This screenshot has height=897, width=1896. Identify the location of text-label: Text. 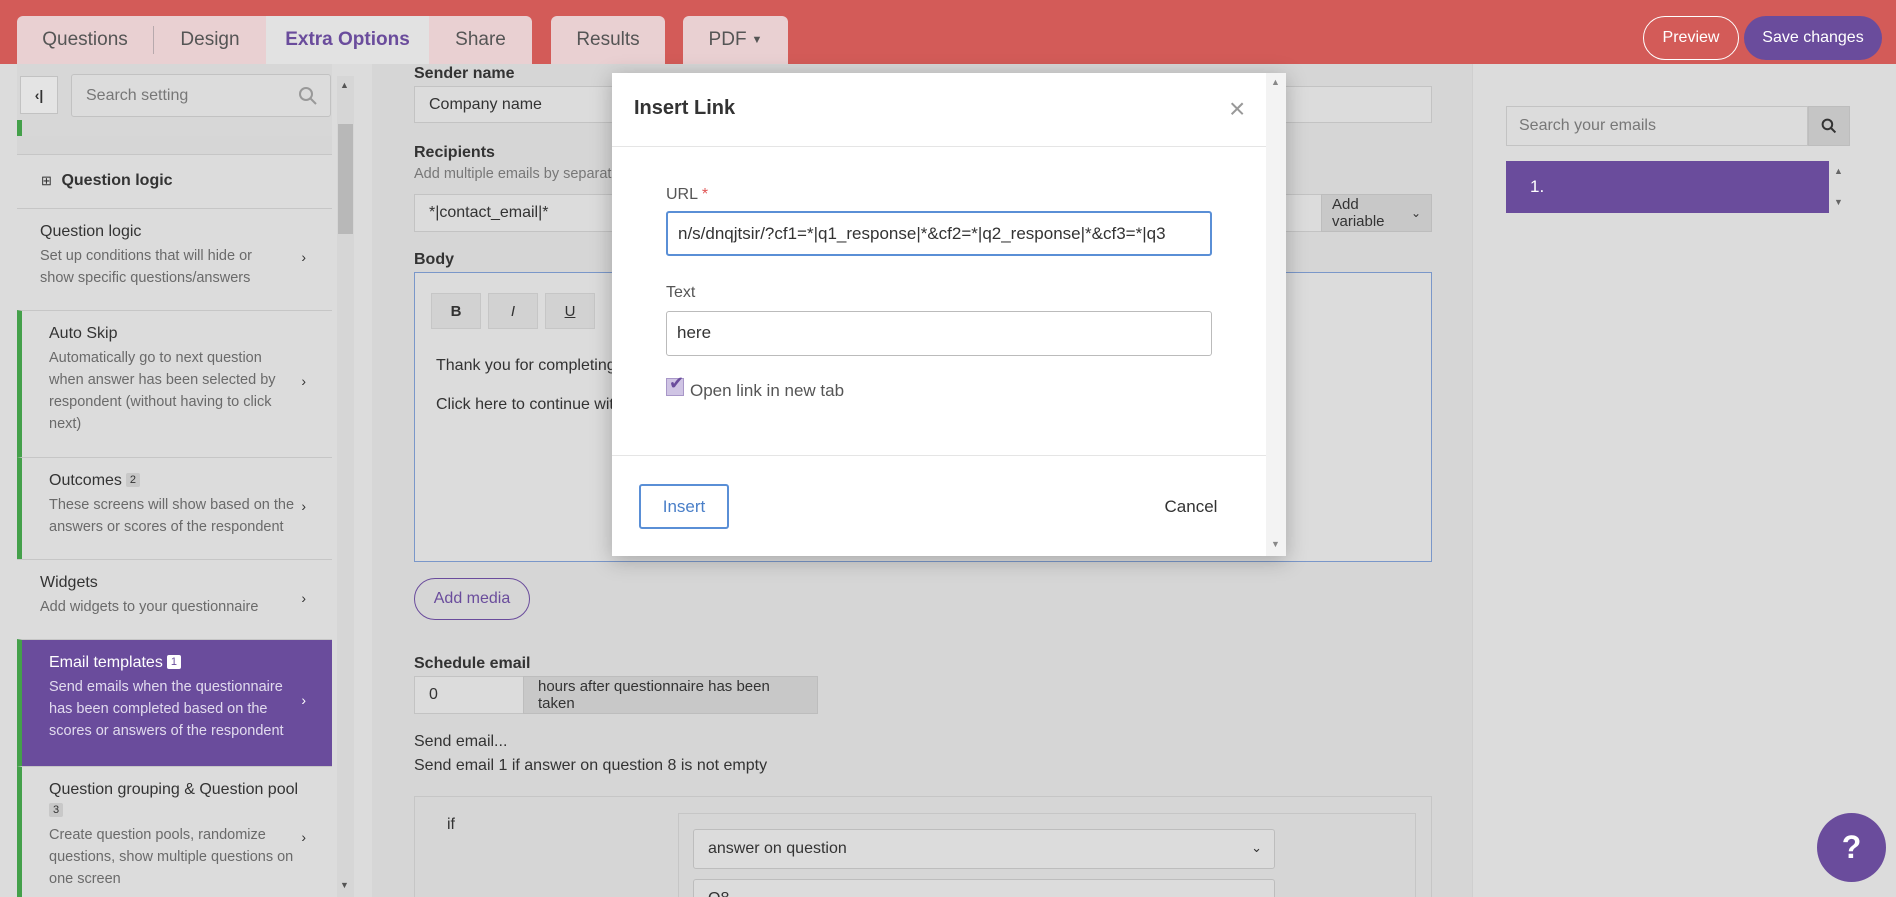
(681, 292).